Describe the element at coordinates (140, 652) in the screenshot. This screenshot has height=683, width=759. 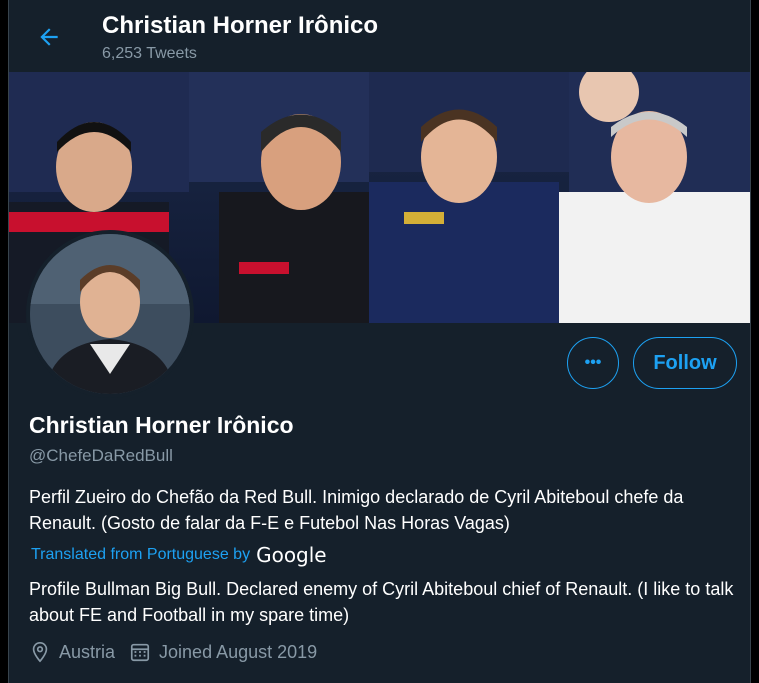
I see `calendar-icon` at that location.